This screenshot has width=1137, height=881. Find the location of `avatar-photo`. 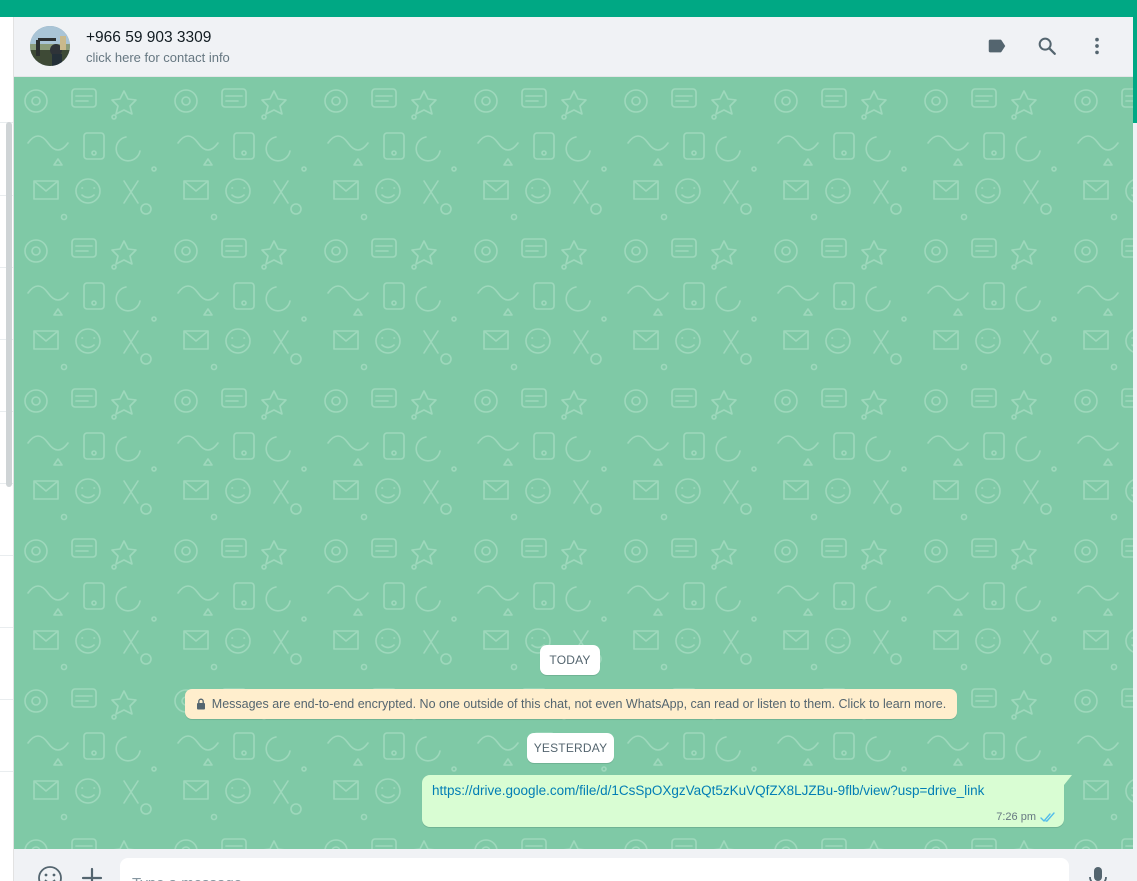

avatar-photo is located at coordinates (50, 46).